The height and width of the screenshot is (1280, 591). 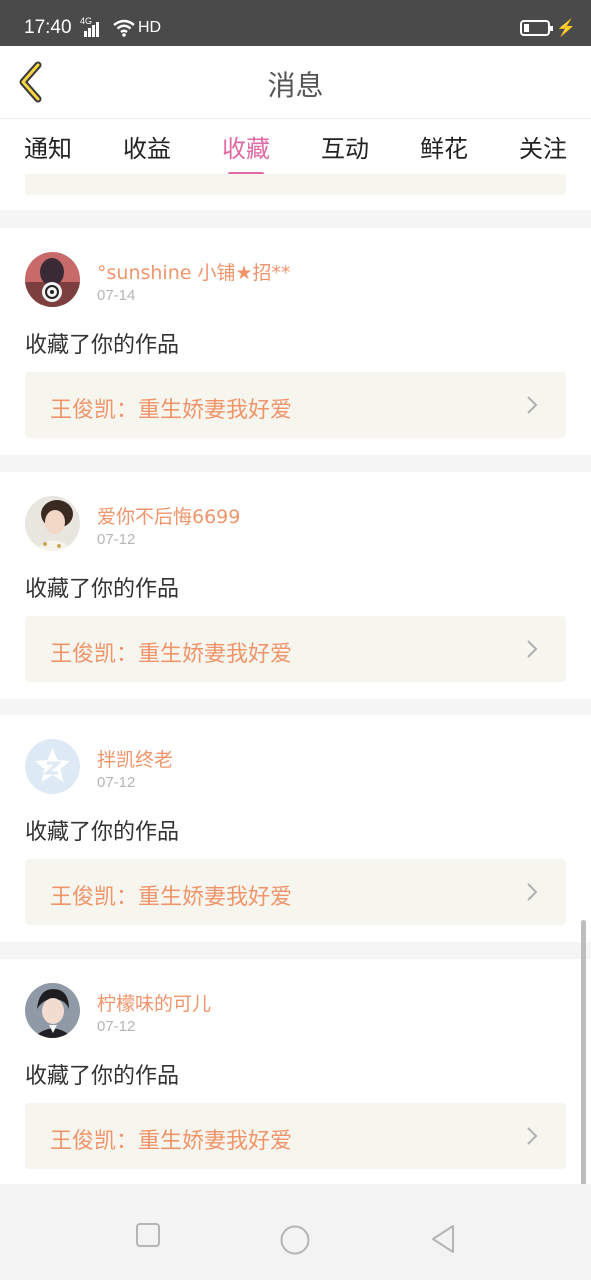 What do you see at coordinates (154, 1002) in the screenshot?
I see `username: 柠檬味的可儿` at bounding box center [154, 1002].